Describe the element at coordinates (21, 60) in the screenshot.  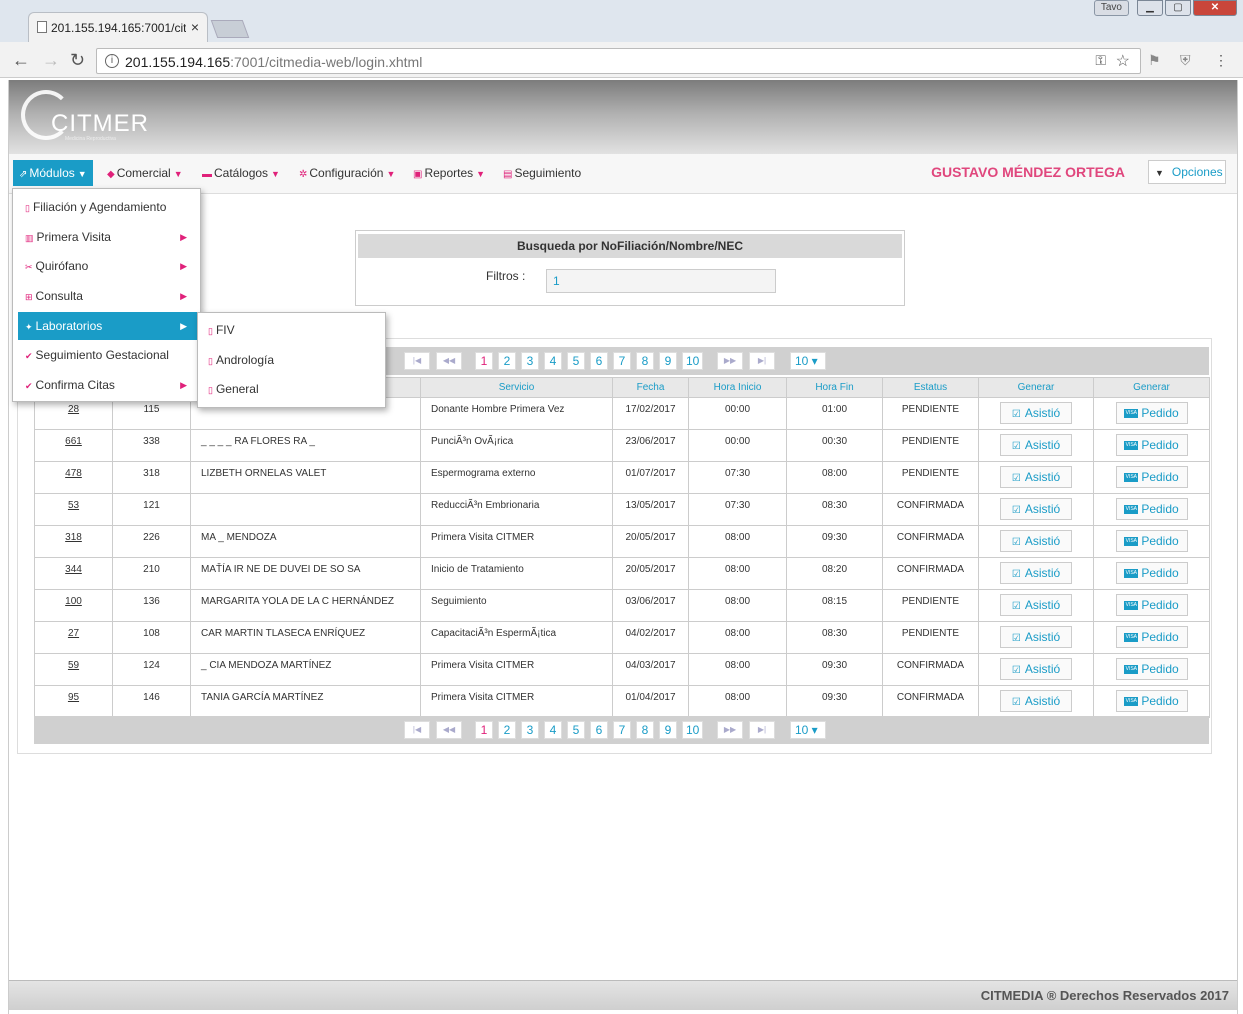
I see `back-icon: ←` at that location.